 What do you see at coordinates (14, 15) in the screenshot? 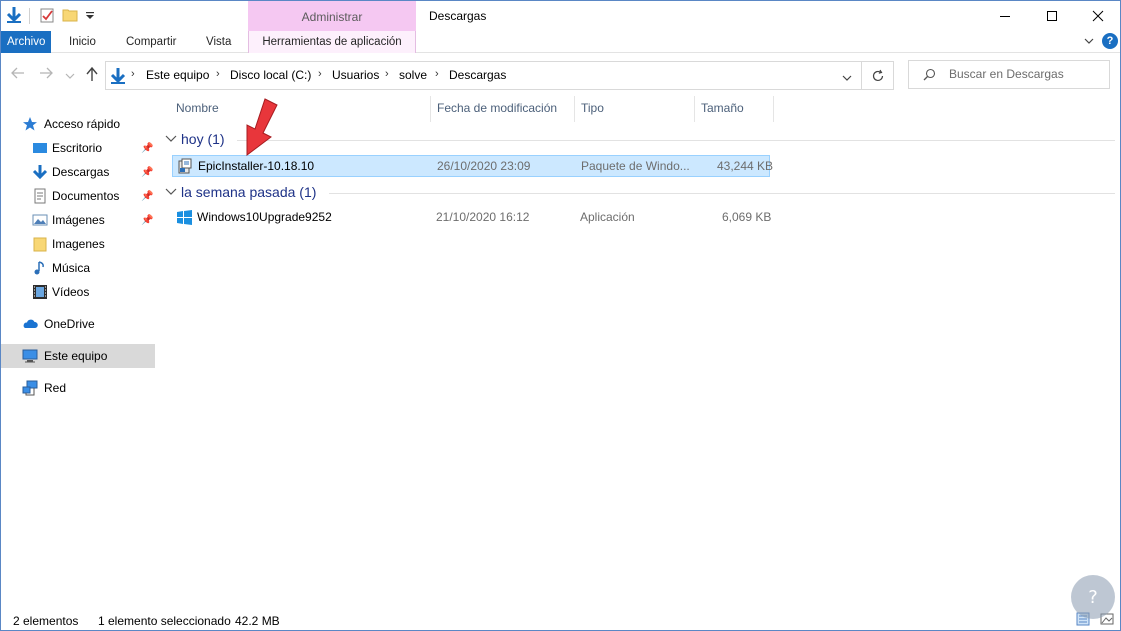
I see `download-arrow-icon` at bounding box center [14, 15].